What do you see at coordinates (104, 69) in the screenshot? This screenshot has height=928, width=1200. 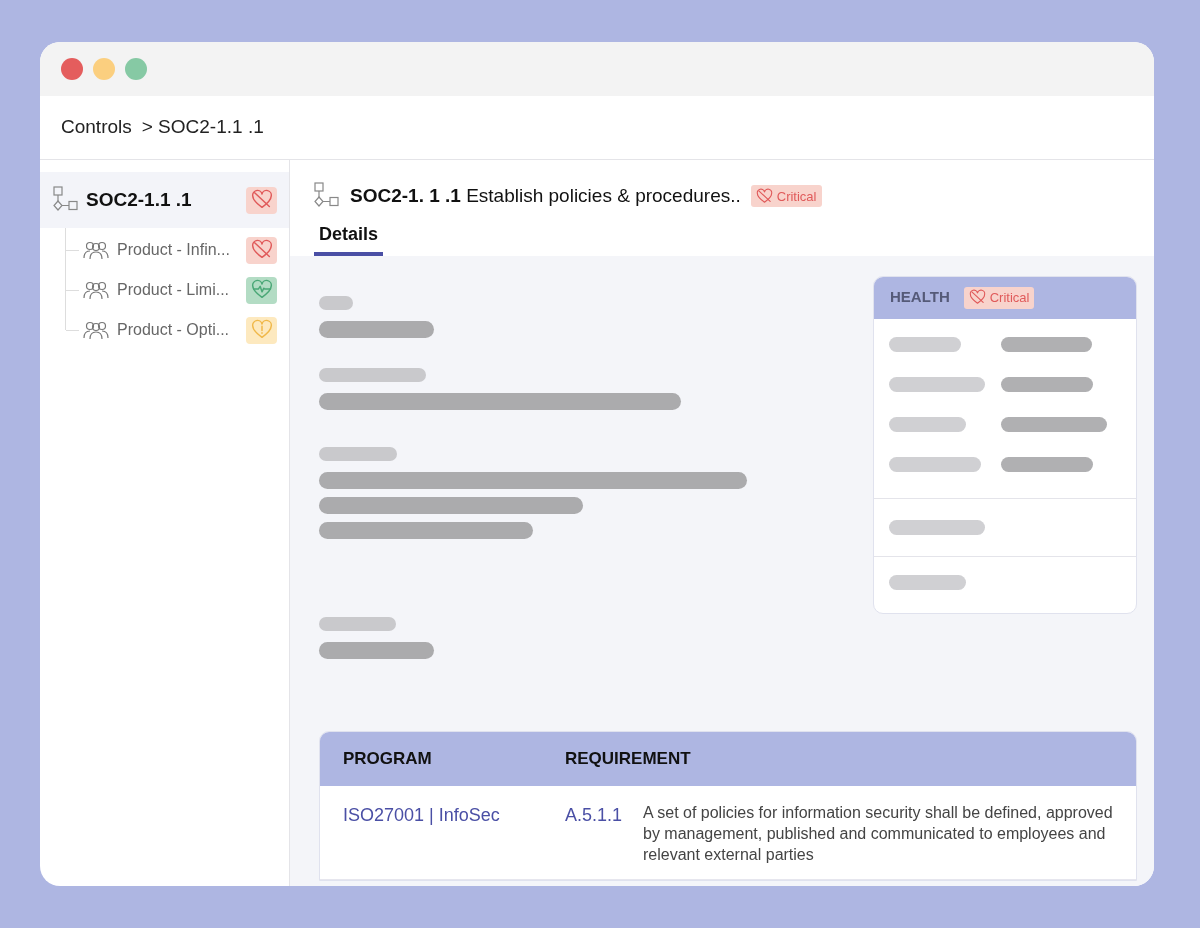 I see `minimize-button` at bounding box center [104, 69].